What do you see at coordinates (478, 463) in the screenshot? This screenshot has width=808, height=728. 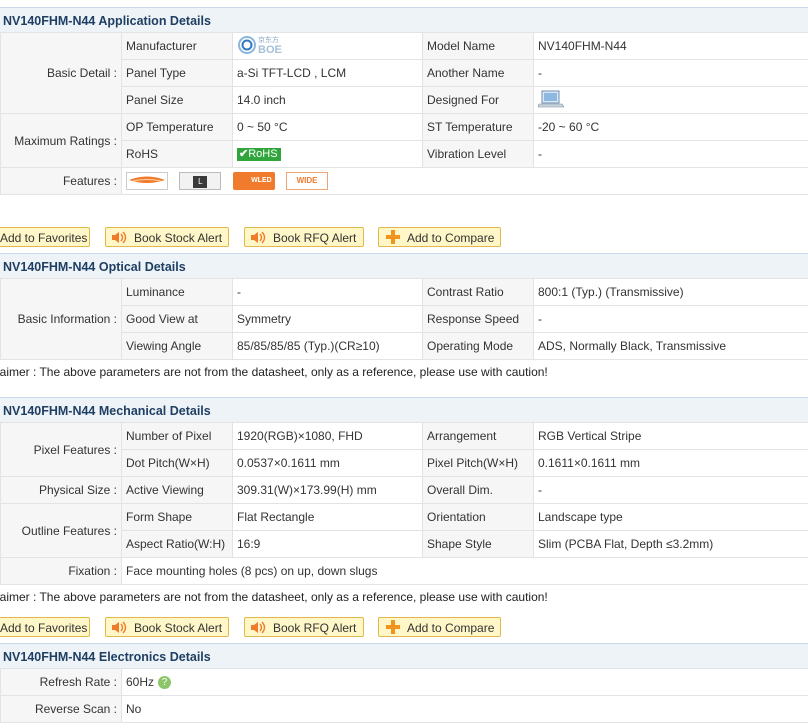 I see `pixel-pitch-label: Pixel Pitch(W×H)` at bounding box center [478, 463].